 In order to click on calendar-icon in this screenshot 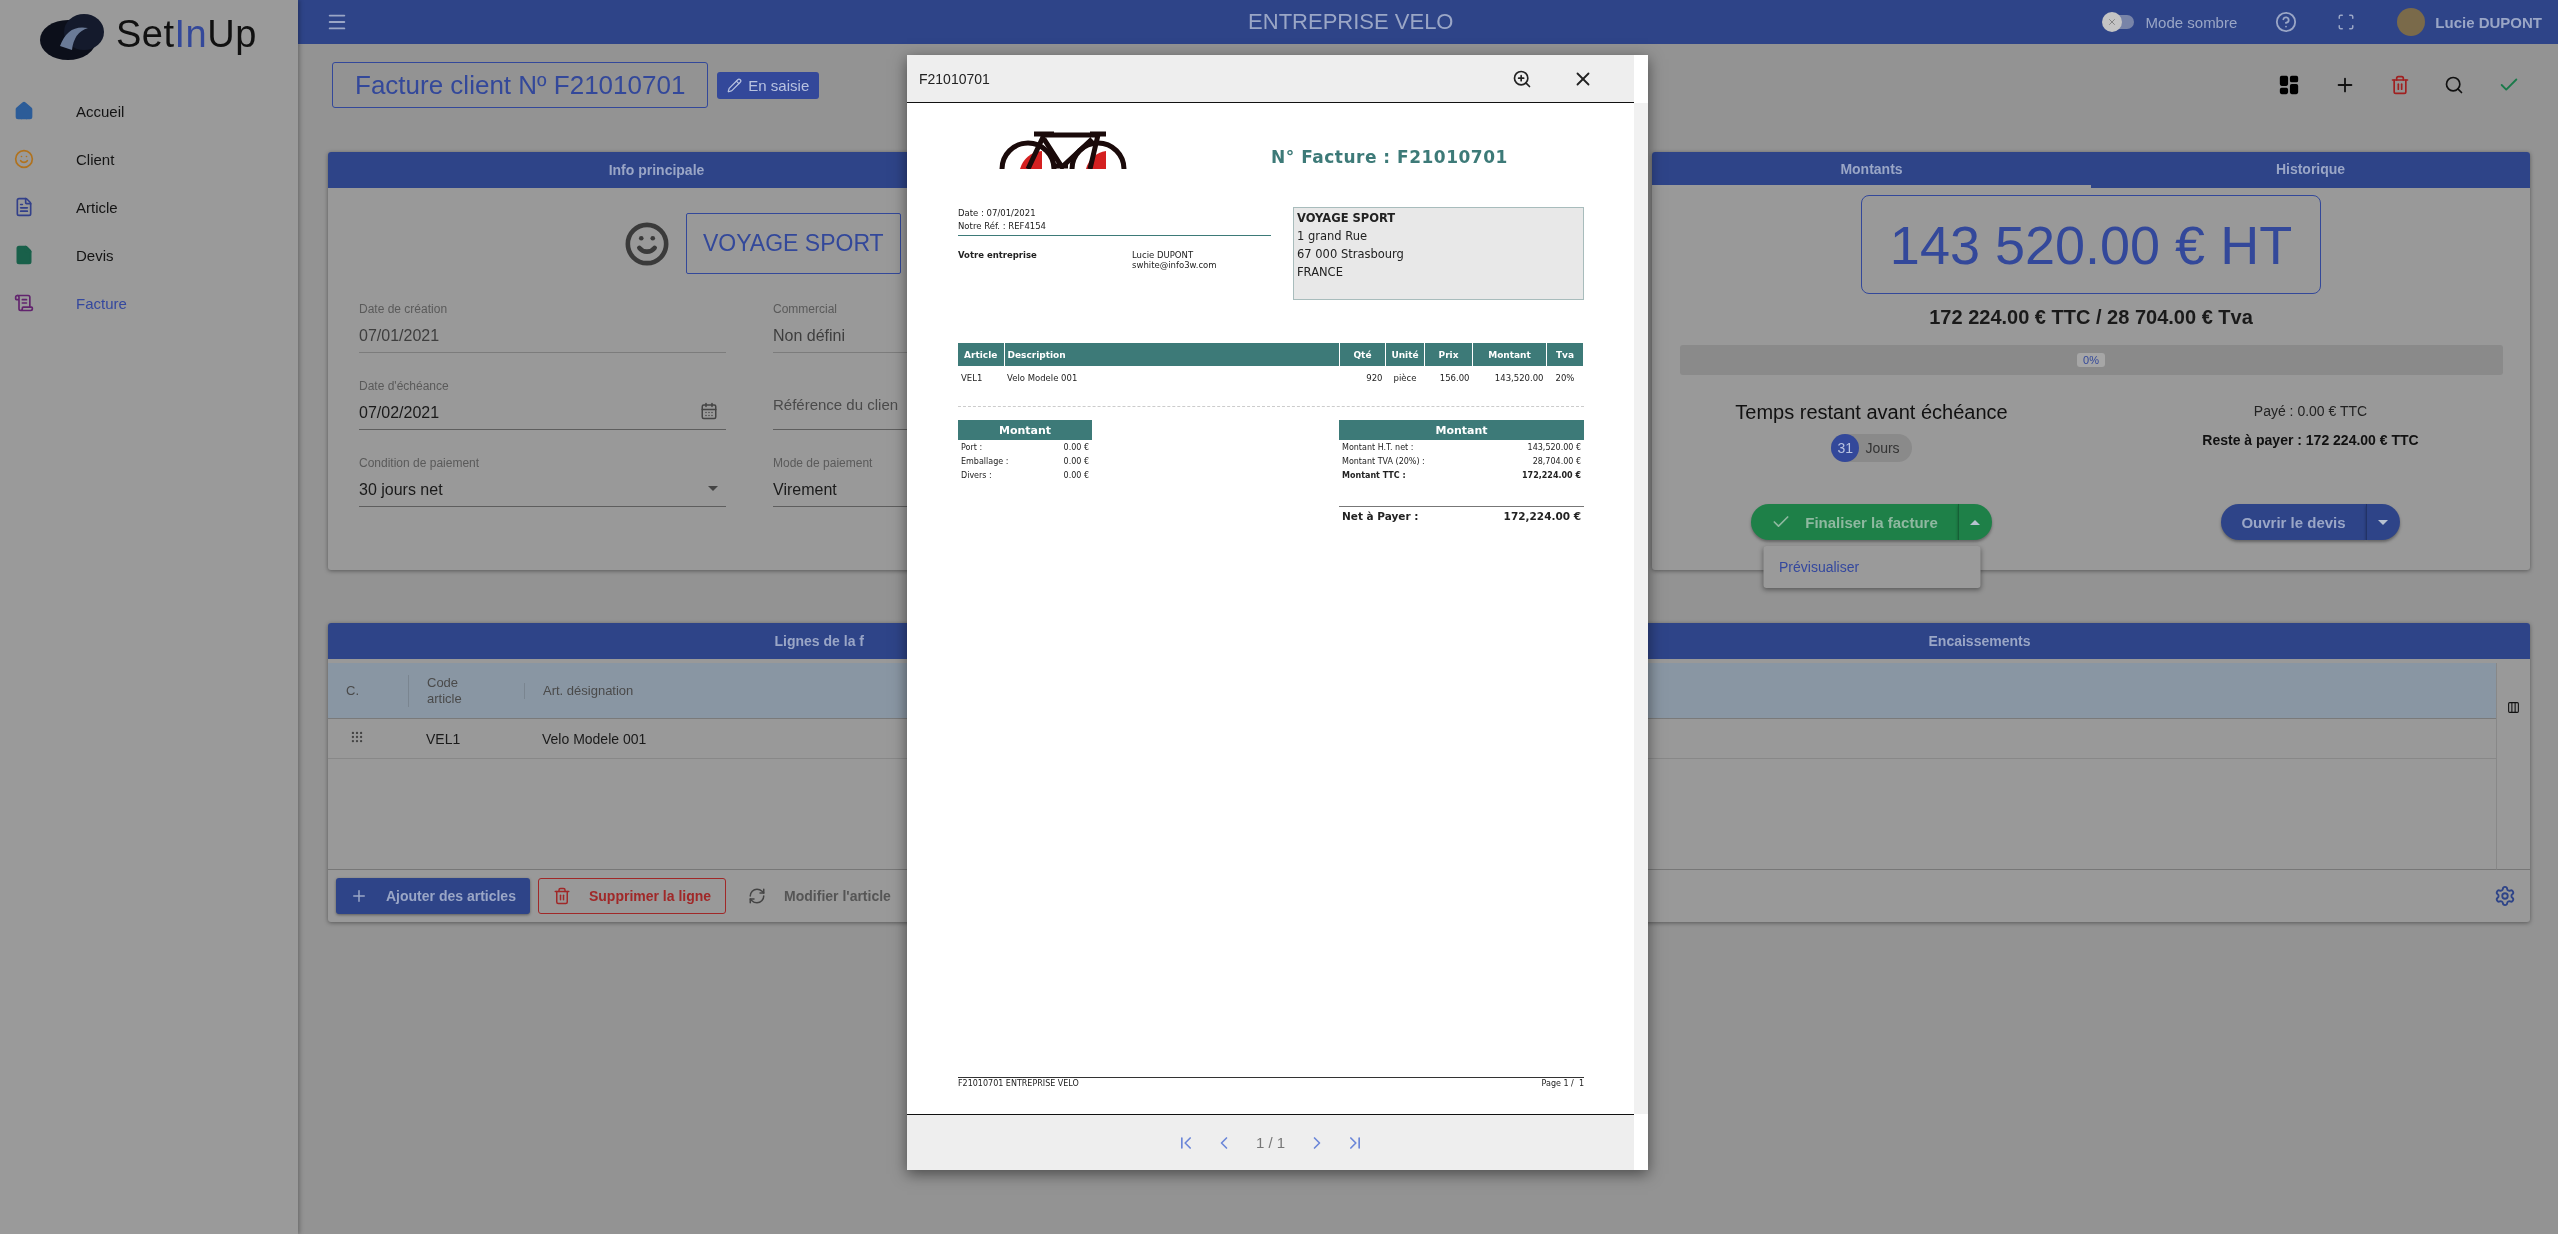, I will do `click(709, 411)`.